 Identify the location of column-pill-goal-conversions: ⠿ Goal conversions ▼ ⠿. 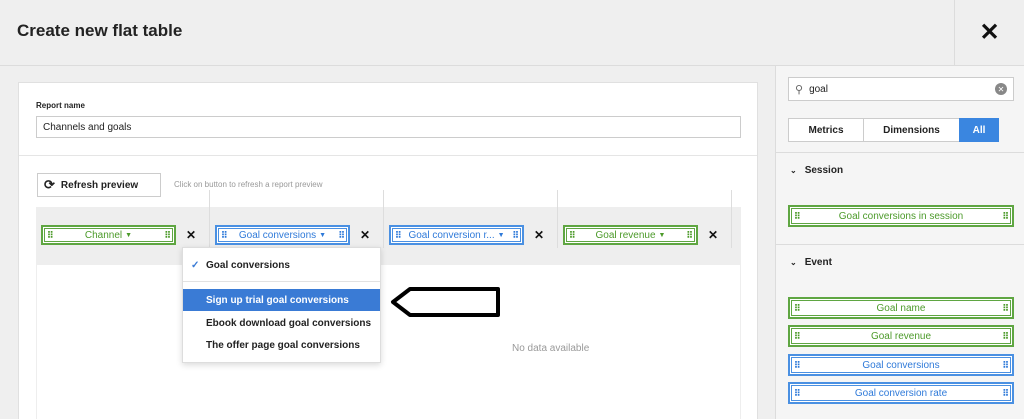
(282, 235).